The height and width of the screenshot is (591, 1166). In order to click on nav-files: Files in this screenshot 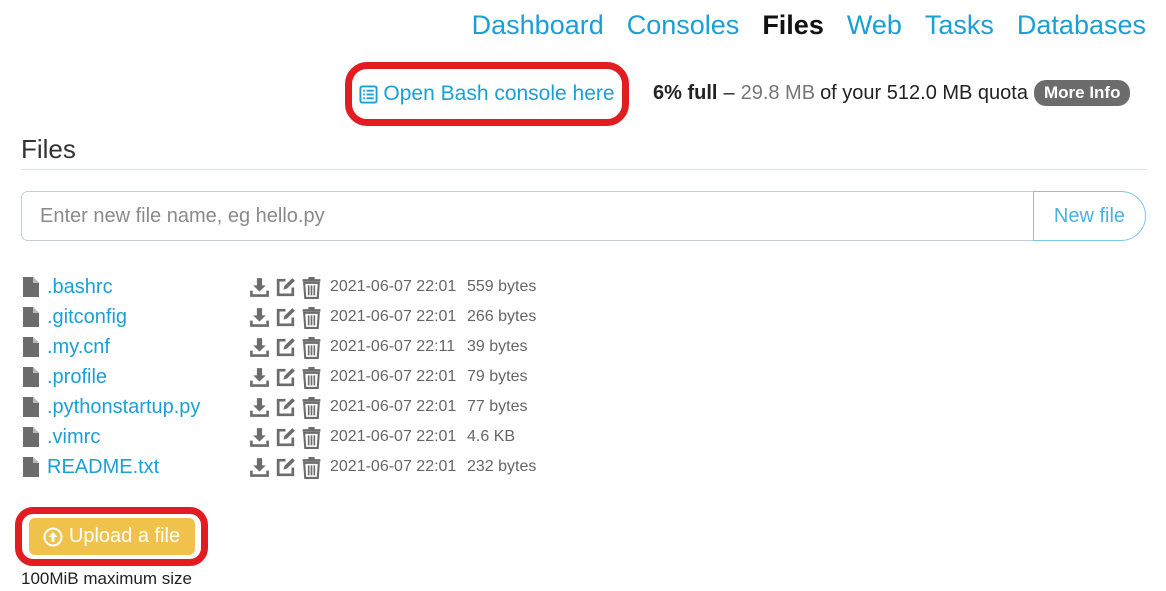, I will do `click(793, 25)`.